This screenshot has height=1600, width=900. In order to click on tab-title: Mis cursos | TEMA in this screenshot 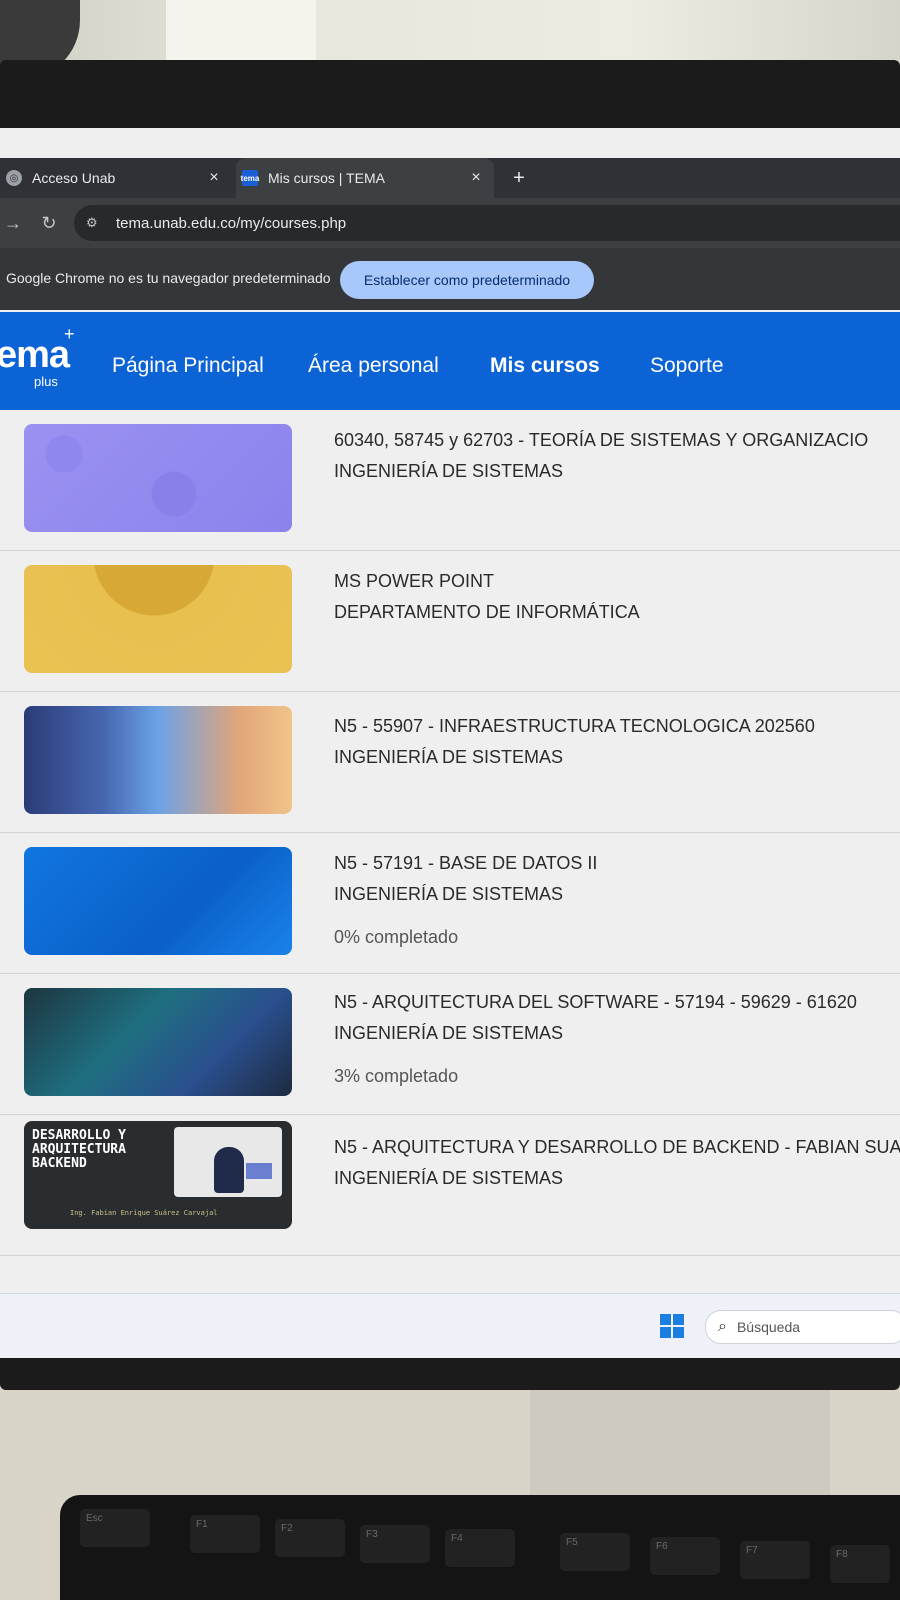, I will do `click(326, 178)`.